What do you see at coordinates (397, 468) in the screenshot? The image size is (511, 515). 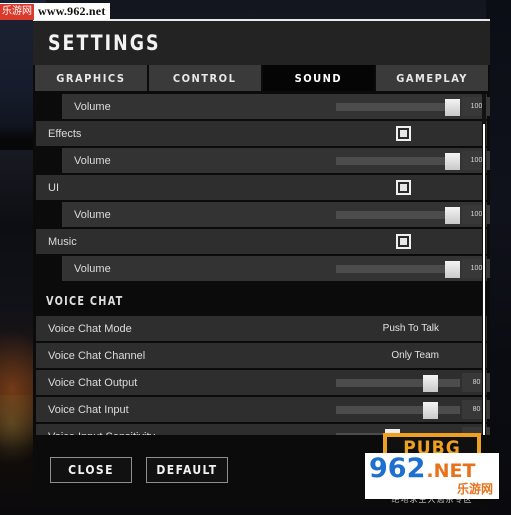 I see `watermark-number: 962` at bounding box center [397, 468].